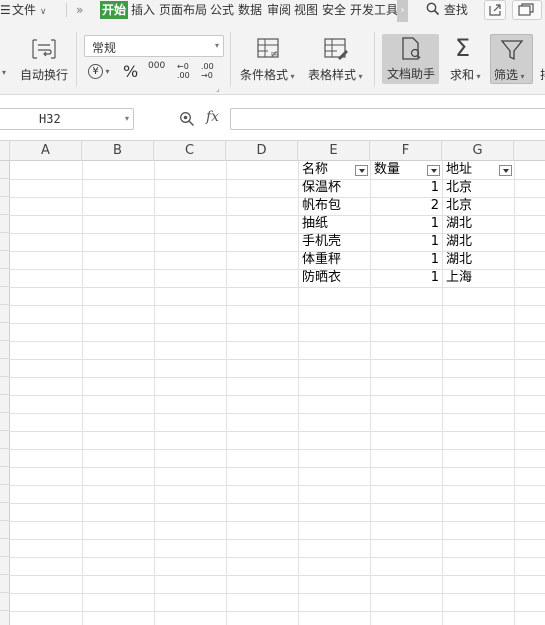  I want to click on column-header-h, so click(529, 151).